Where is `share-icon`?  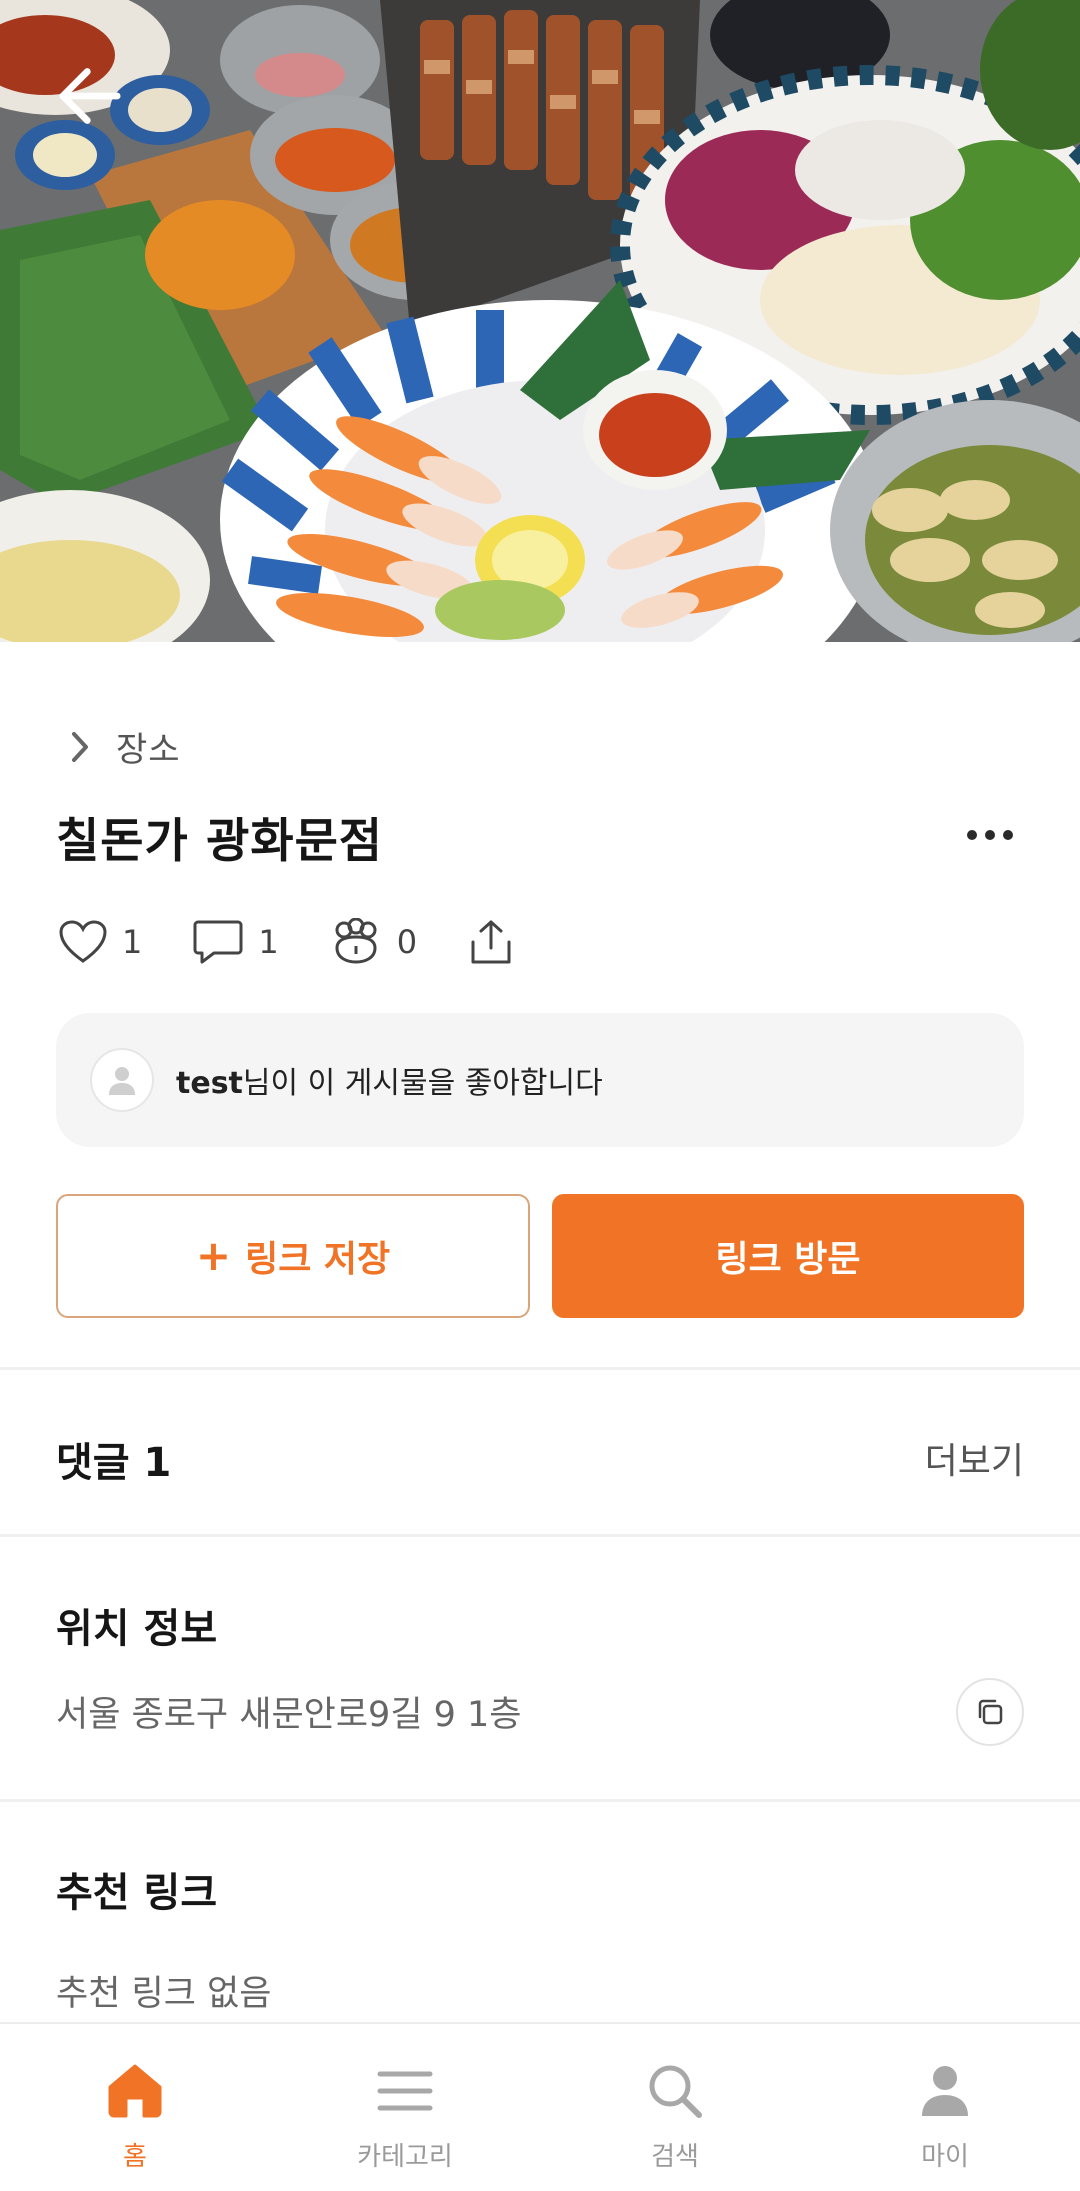
share-icon is located at coordinates (491, 942).